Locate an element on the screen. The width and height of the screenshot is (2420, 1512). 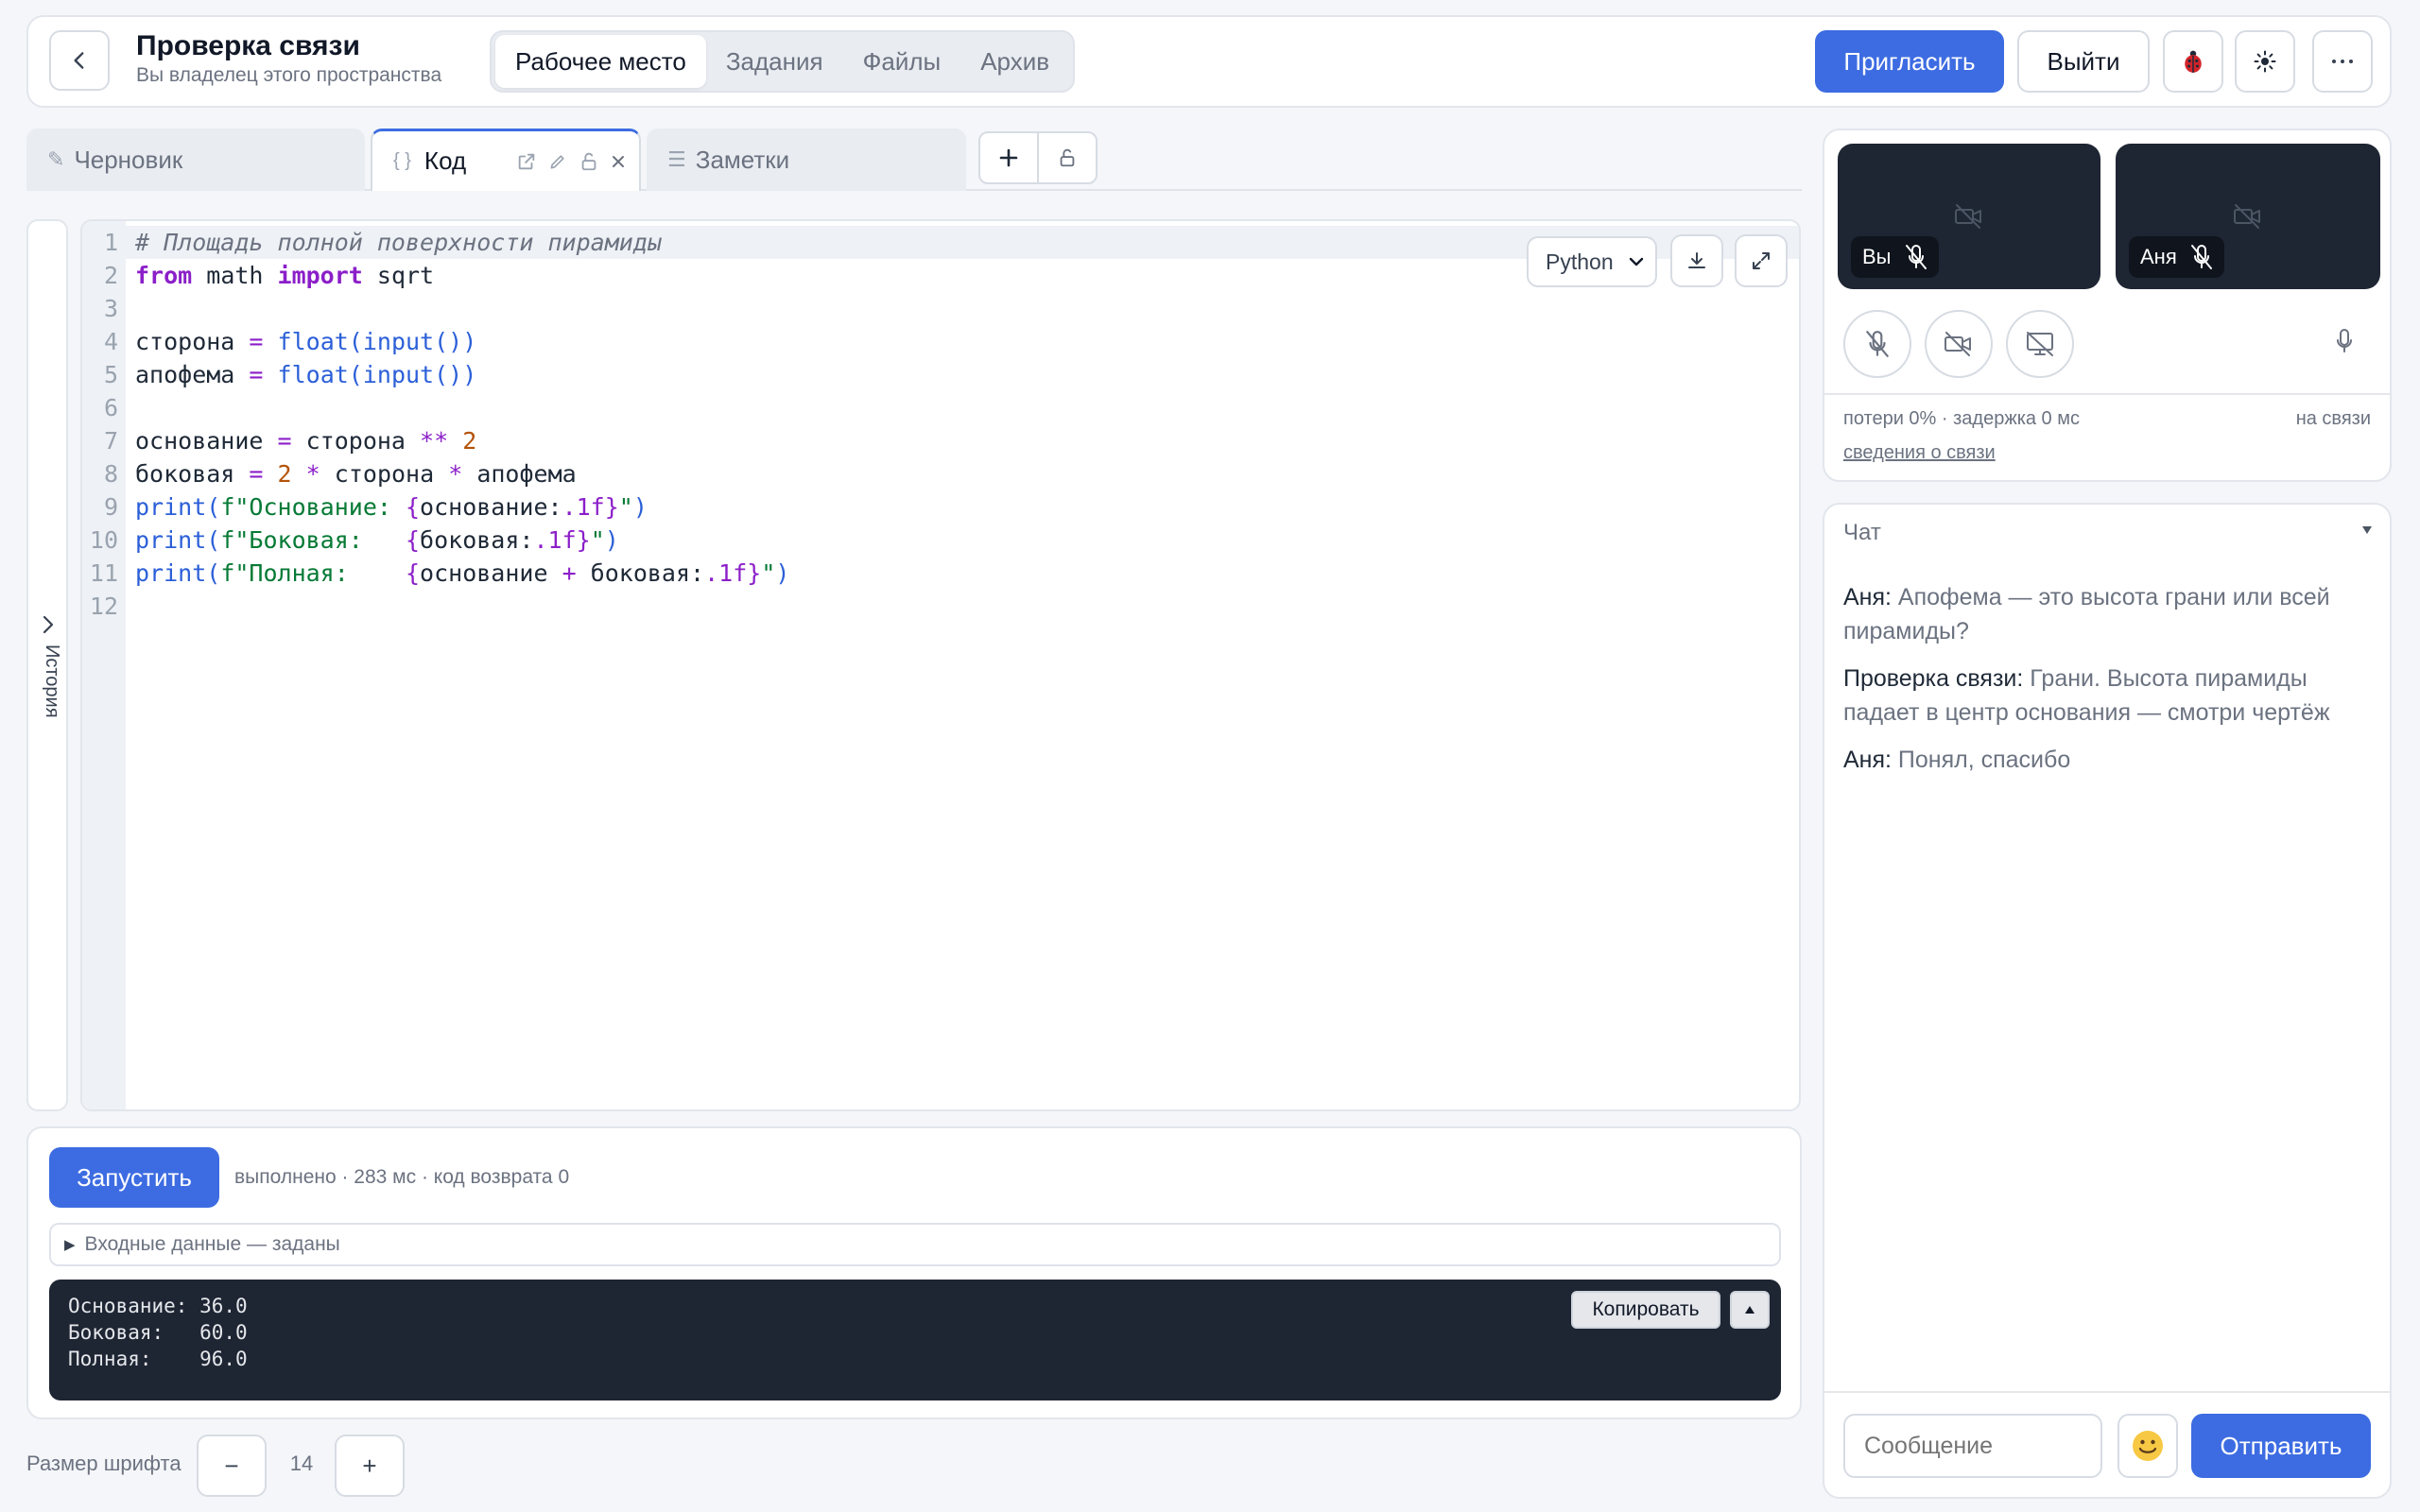
language-select: Python is located at coordinates (1592, 261).